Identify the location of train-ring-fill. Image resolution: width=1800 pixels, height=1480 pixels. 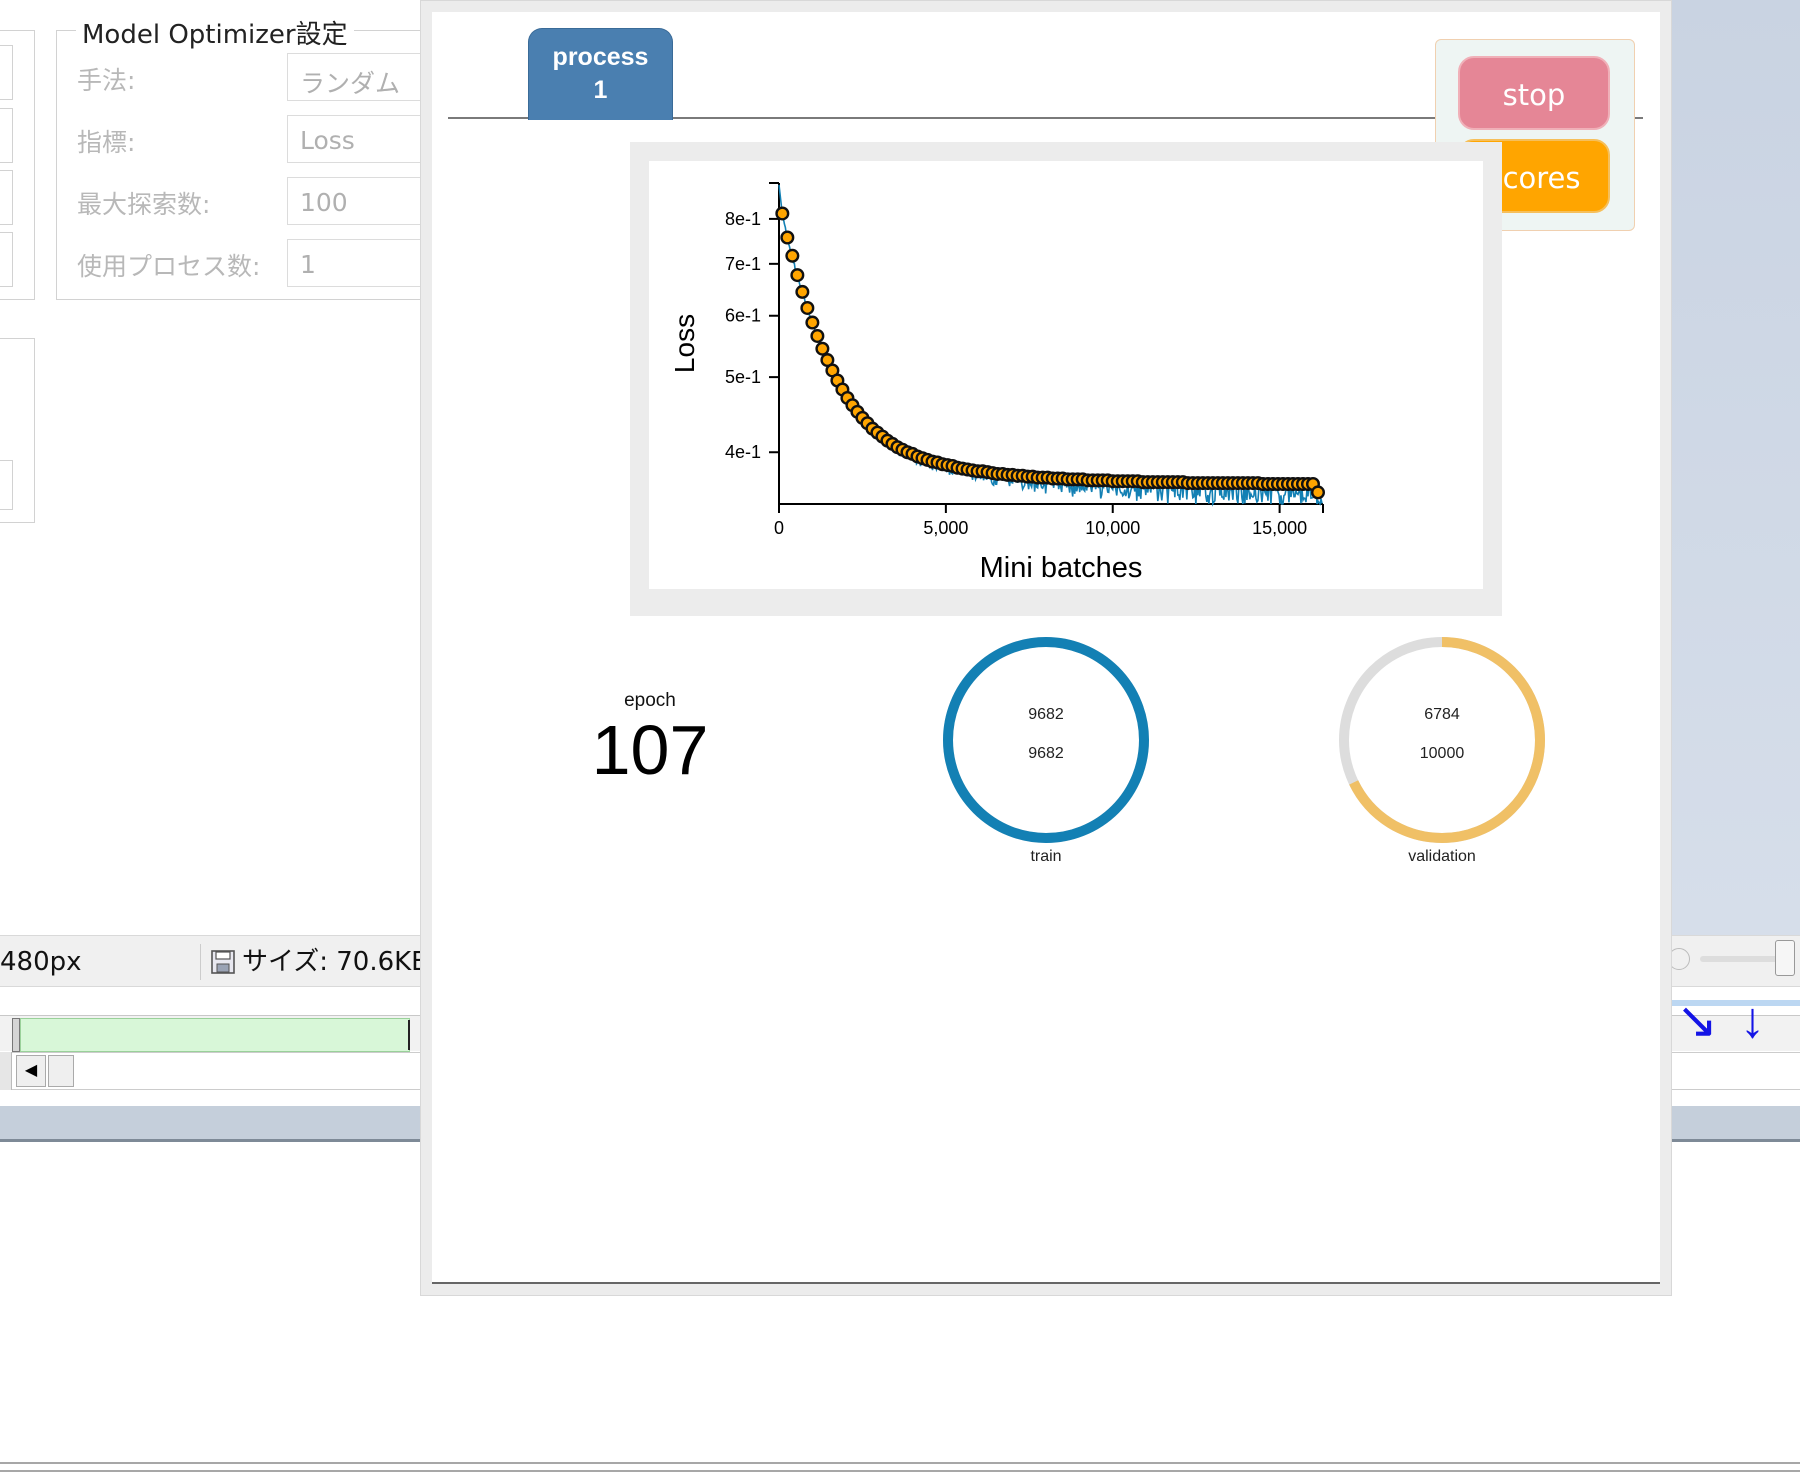
(1046, 740).